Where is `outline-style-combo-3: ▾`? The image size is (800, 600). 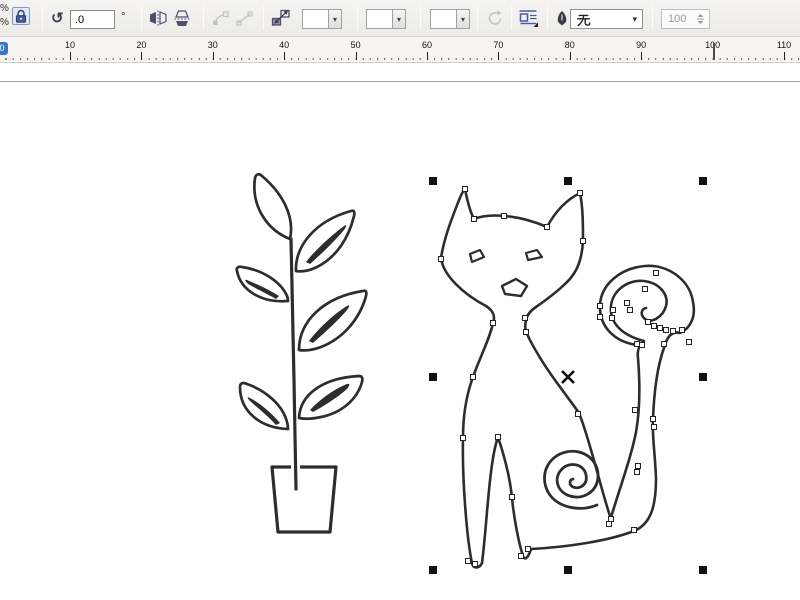
outline-style-combo-3: ▾ is located at coordinates (450, 19).